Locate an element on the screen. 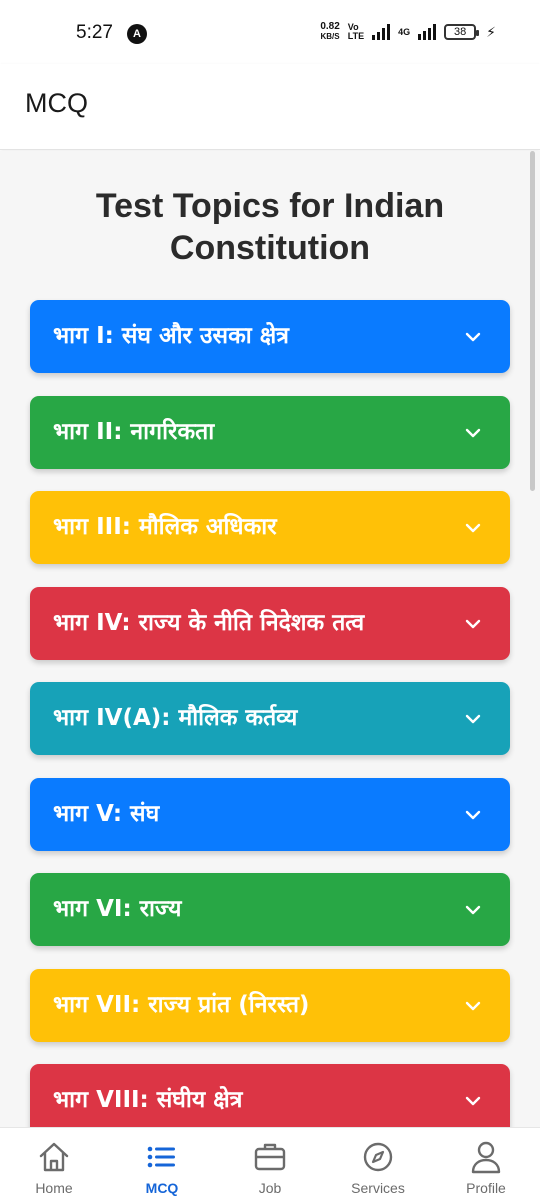  lightning-icon: ⚡ is located at coordinates (491, 31).